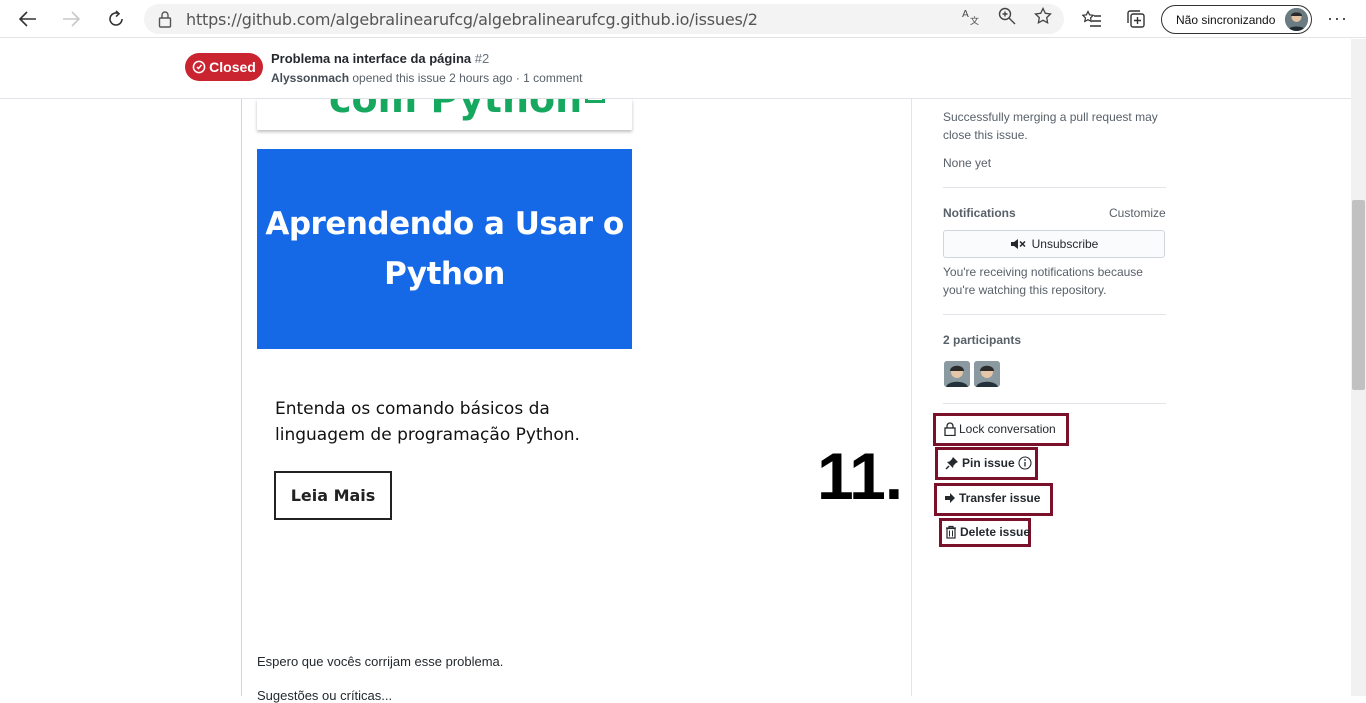 This screenshot has height=703, width=1366. Describe the element at coordinates (951, 463) in the screenshot. I see `pin-icon` at that location.